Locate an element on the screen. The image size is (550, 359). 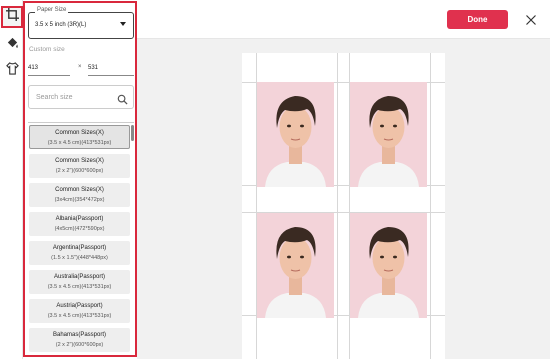
paper-size-select: Paper Size 3.5 x 5 inch (3R)(L) is located at coordinates (81, 23).